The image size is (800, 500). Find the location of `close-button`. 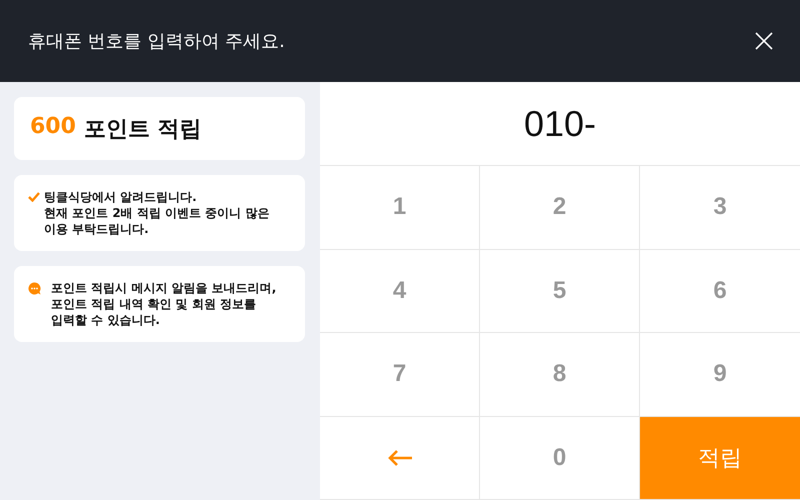

close-button is located at coordinates (764, 41).